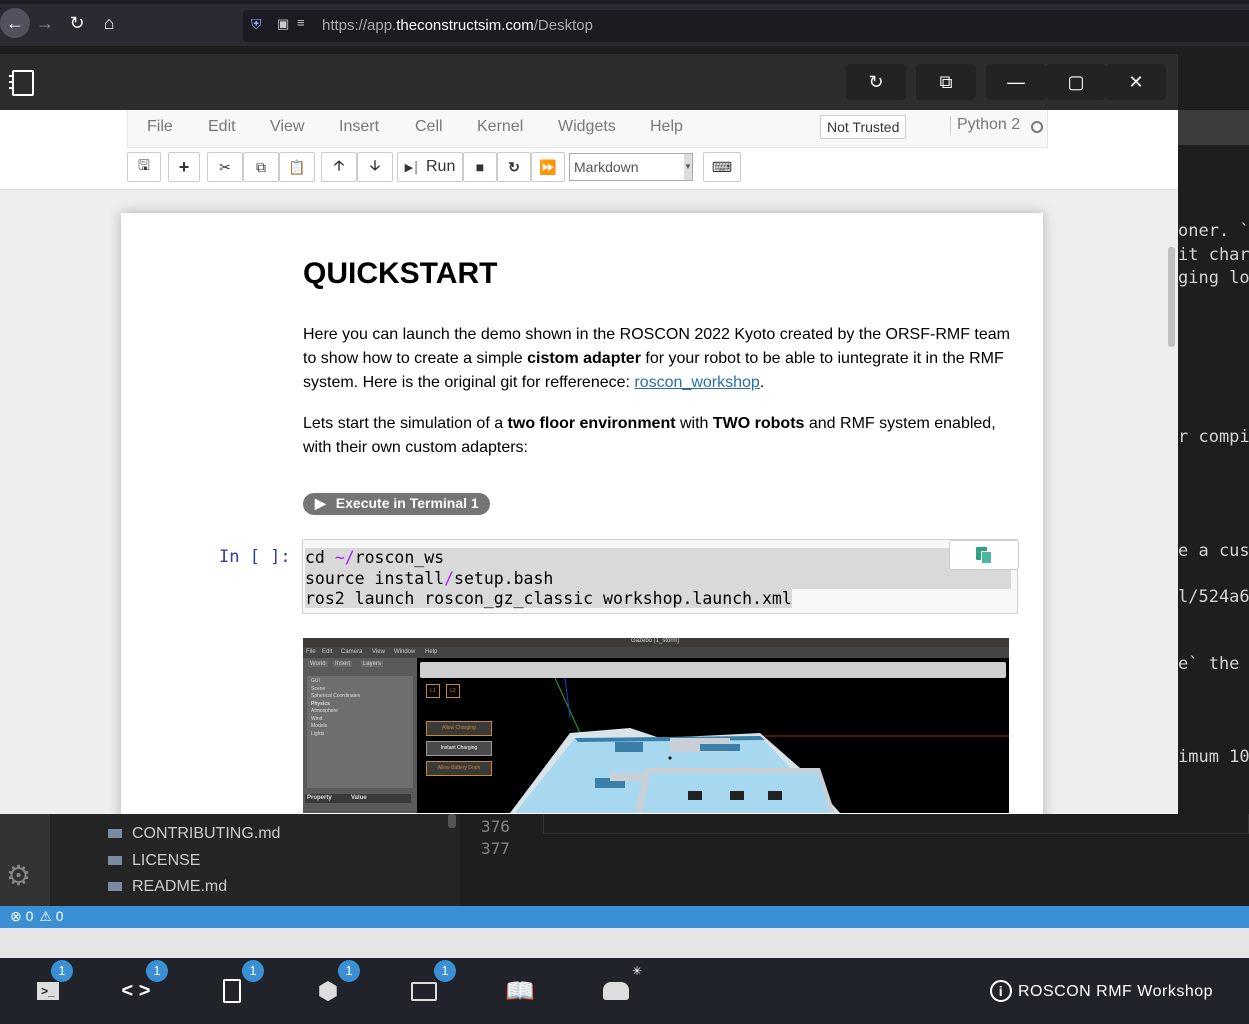 This screenshot has width=1249, height=1024. I want to click on url-text: https://app.theconstructsim.com/Desktop, so click(457, 25).